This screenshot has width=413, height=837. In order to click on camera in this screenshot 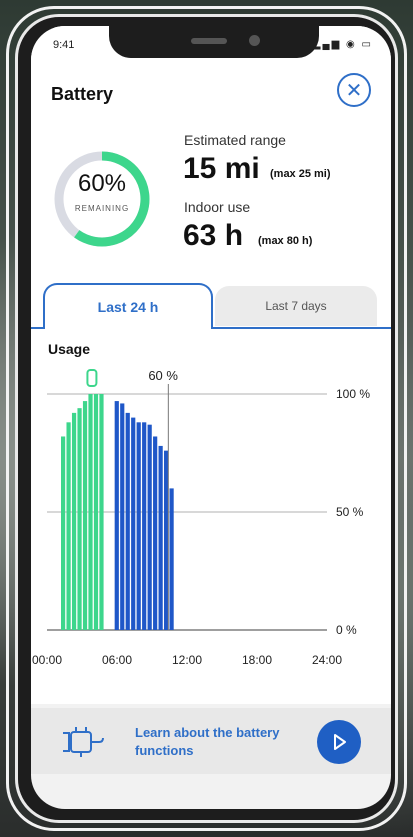, I will do `click(254, 40)`.